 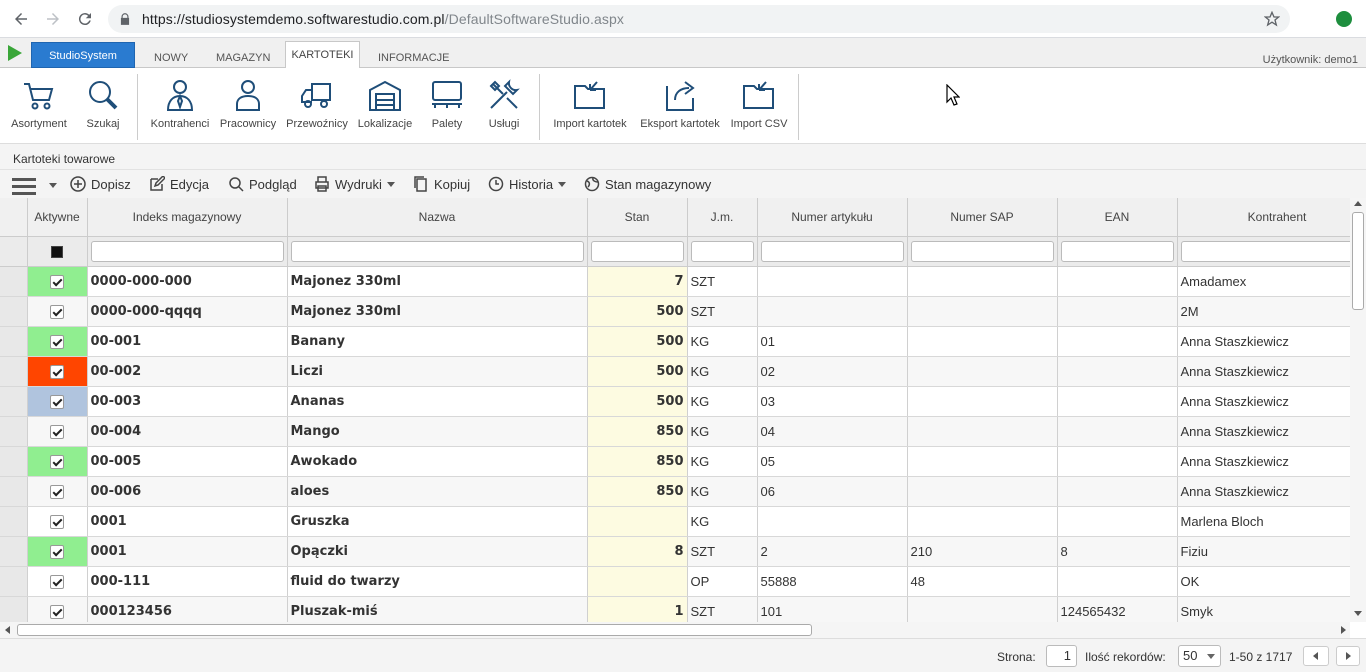 I want to click on table-row: 00-004 Mango 850 KG 04 Anna Staszkiewicz, so click(x=675, y=431).